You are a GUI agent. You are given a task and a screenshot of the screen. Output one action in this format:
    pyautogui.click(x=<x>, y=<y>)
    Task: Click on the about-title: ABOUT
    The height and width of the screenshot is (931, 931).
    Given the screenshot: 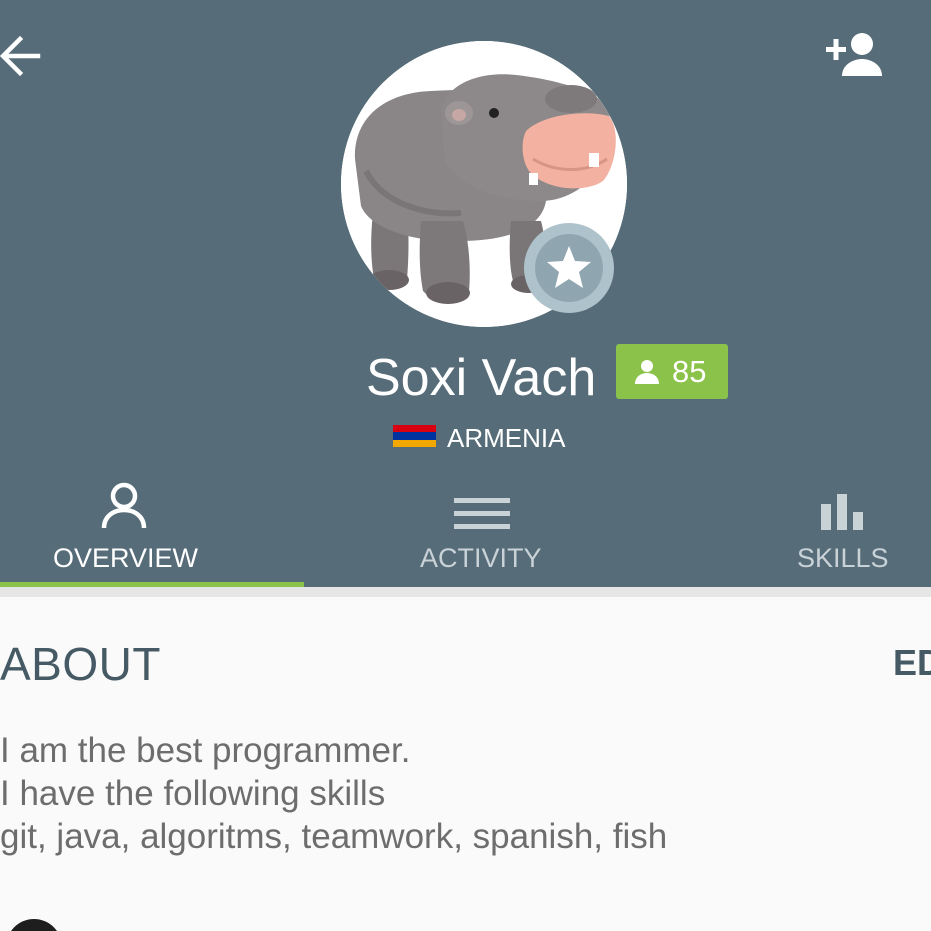 What is the action you would take?
    pyautogui.click(x=80, y=664)
    